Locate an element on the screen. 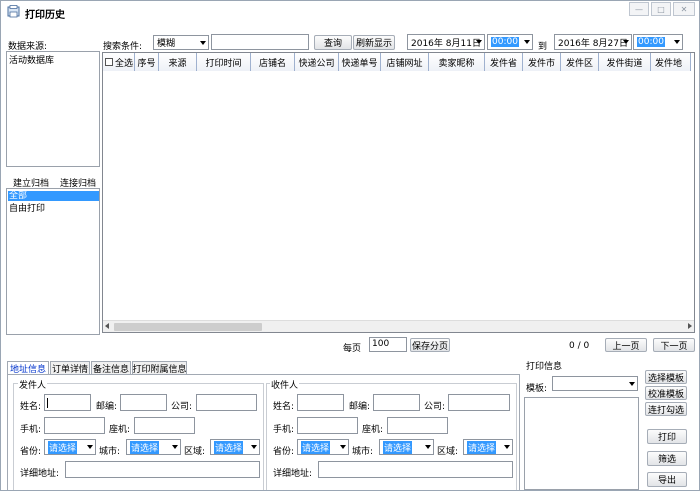 This screenshot has width=700, height=491. sender-mobile-input is located at coordinates (74, 425).